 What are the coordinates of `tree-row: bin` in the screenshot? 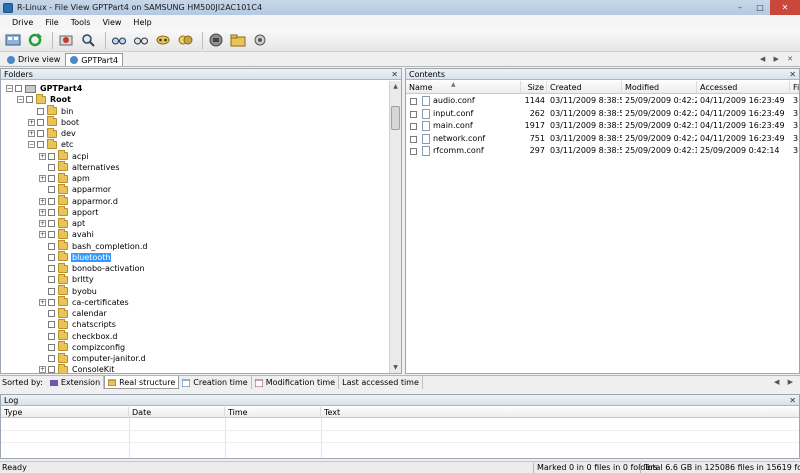 It's located at (51, 111).